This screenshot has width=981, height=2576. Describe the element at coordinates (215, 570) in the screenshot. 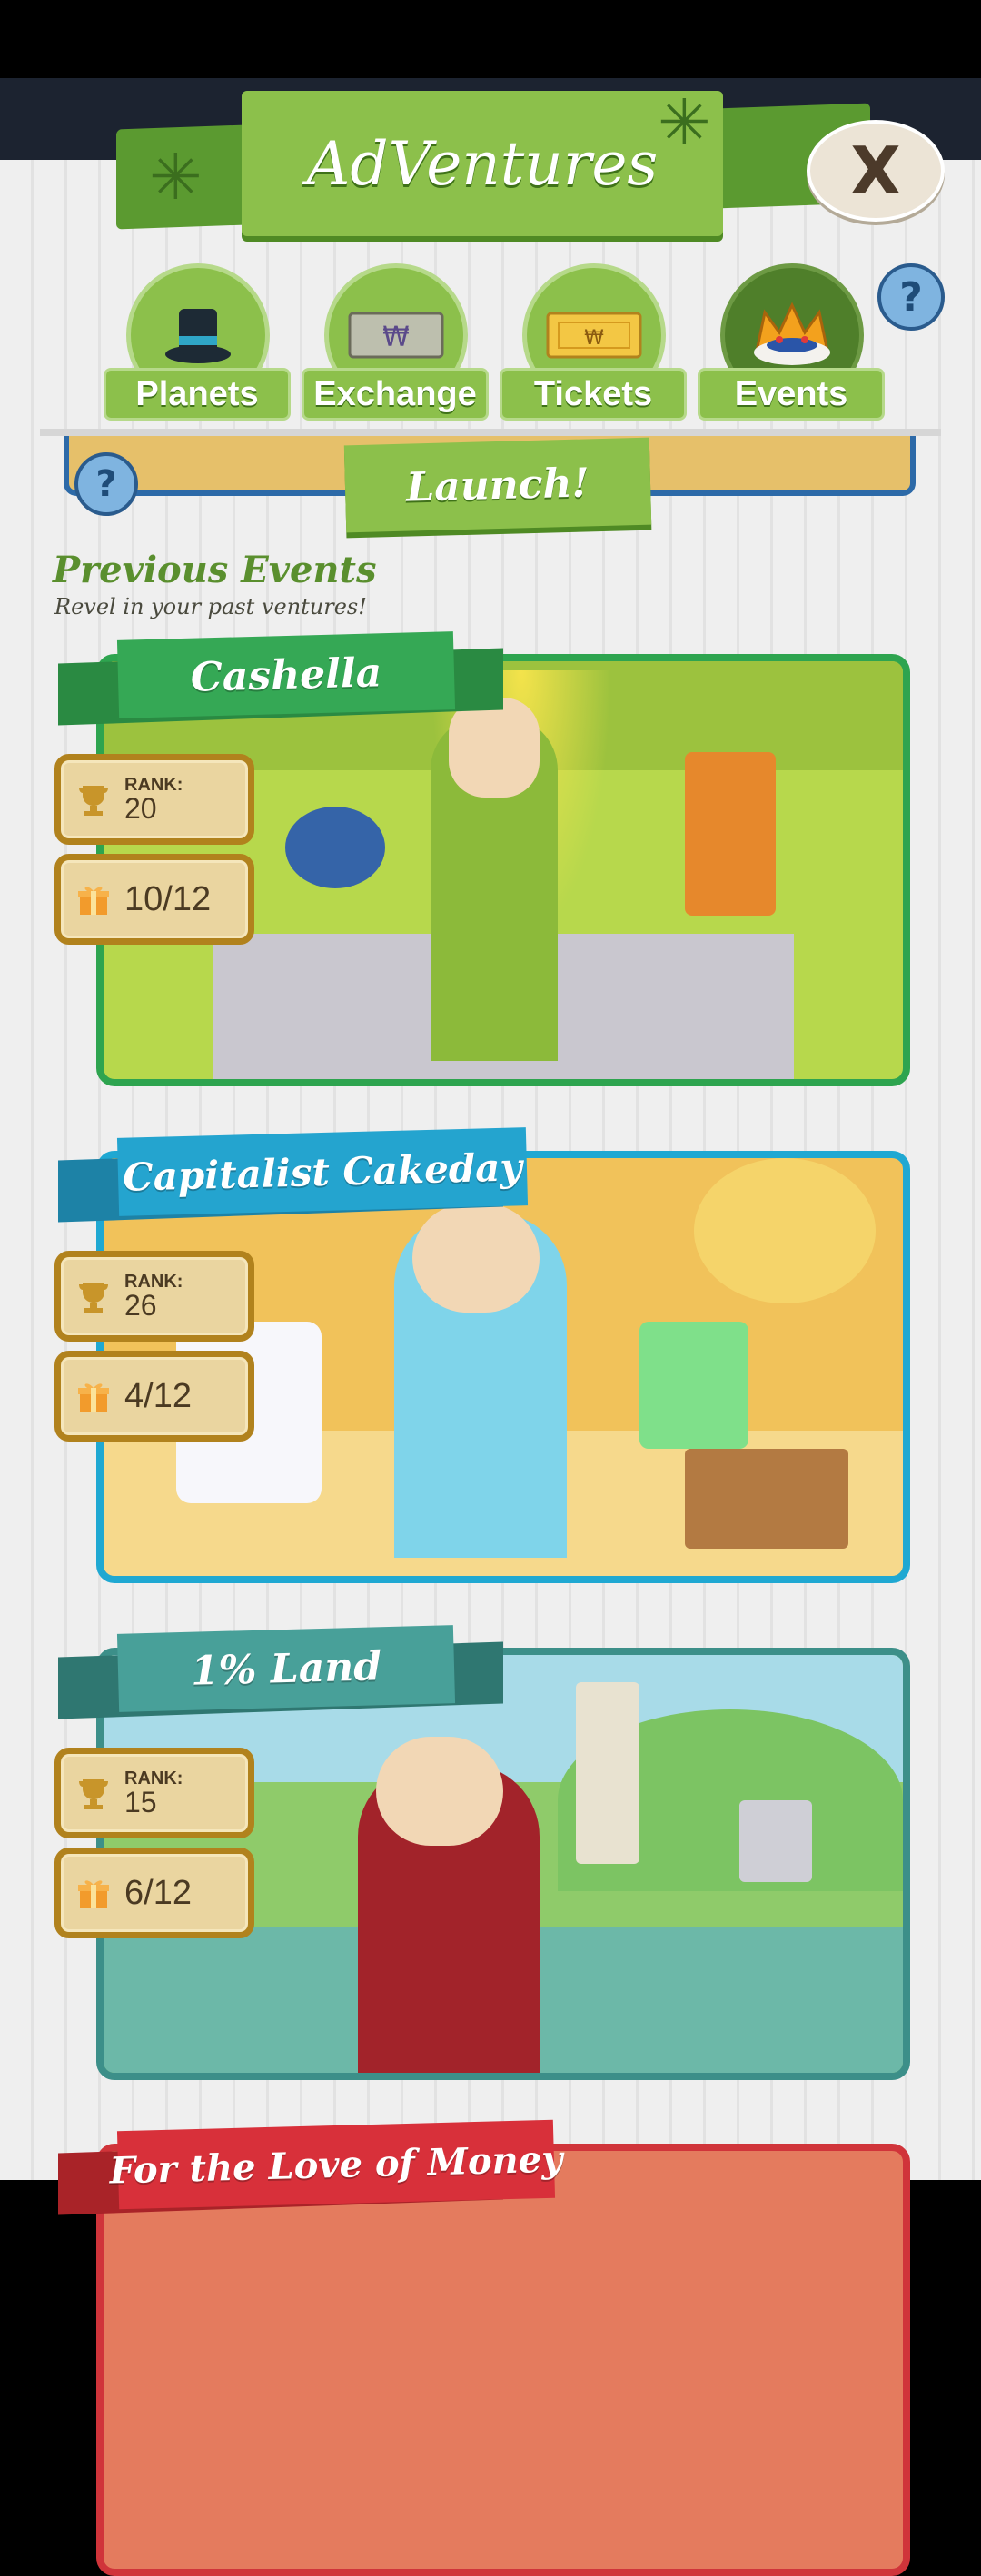

I see `section-title: Previous Events` at that location.